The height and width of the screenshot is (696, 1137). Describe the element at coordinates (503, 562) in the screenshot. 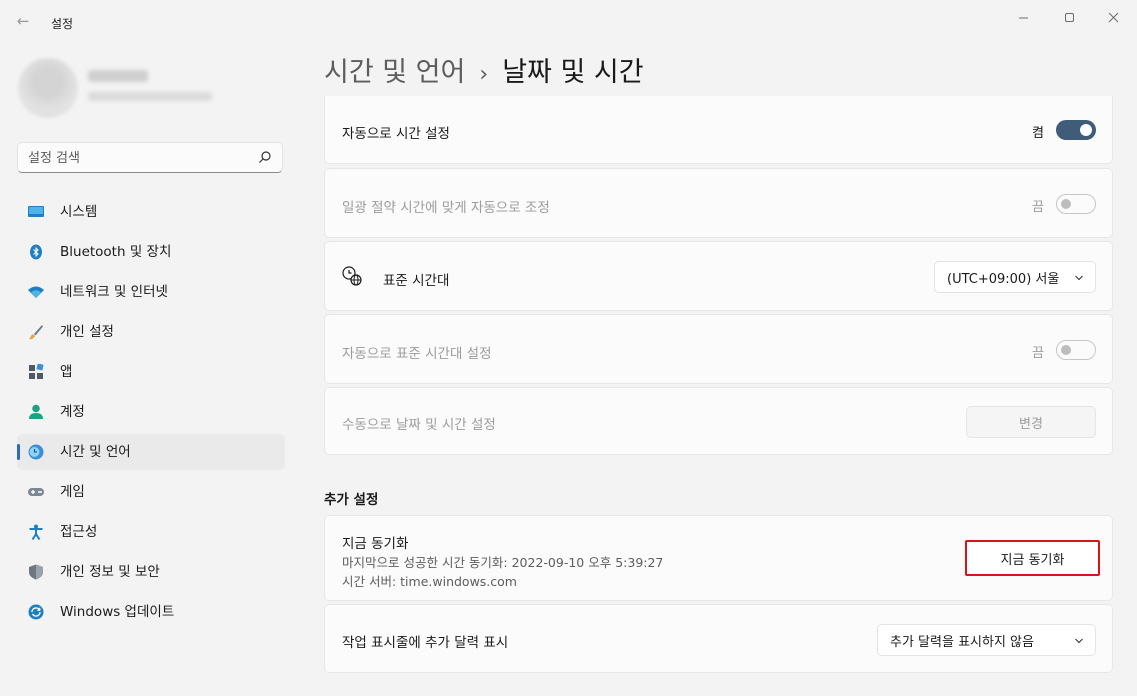

I see `sync-last-success: 마지막으로 성공한 시간 동기화: 2022-09-10 오후 5:39:27` at that location.